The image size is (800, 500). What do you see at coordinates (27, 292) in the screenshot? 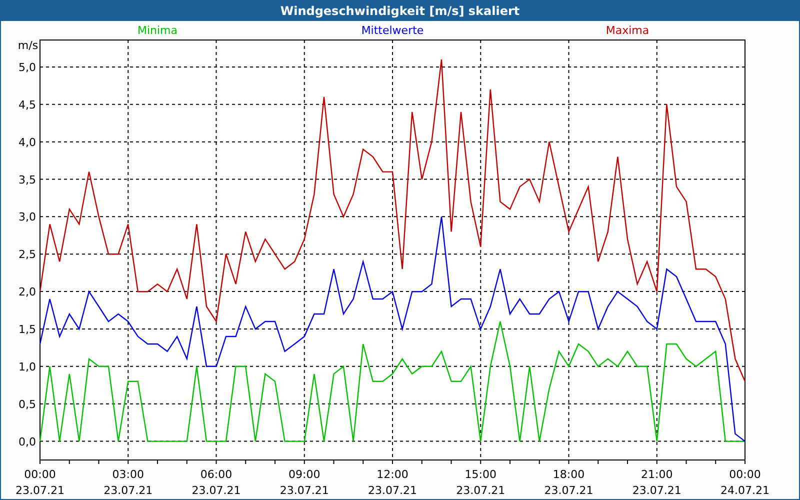
I see `y-tick-label: 2,0` at bounding box center [27, 292].